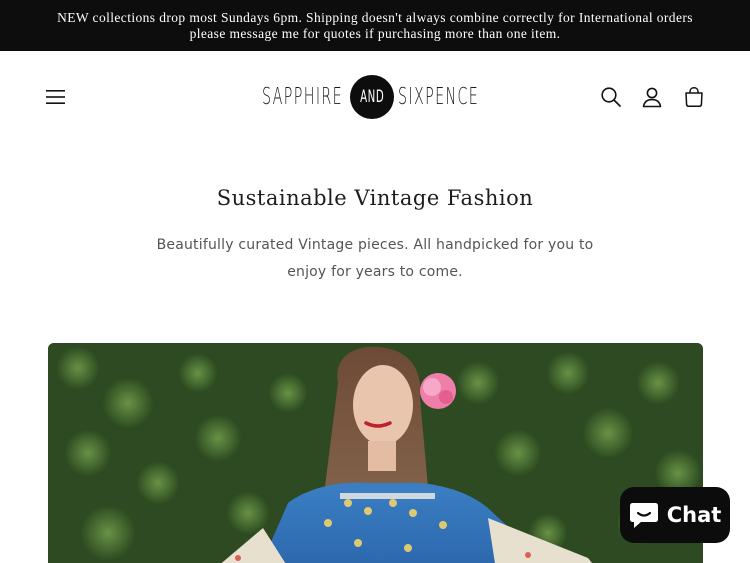  Describe the element at coordinates (643, 515) in the screenshot. I see `chat-bubble-icon` at that location.